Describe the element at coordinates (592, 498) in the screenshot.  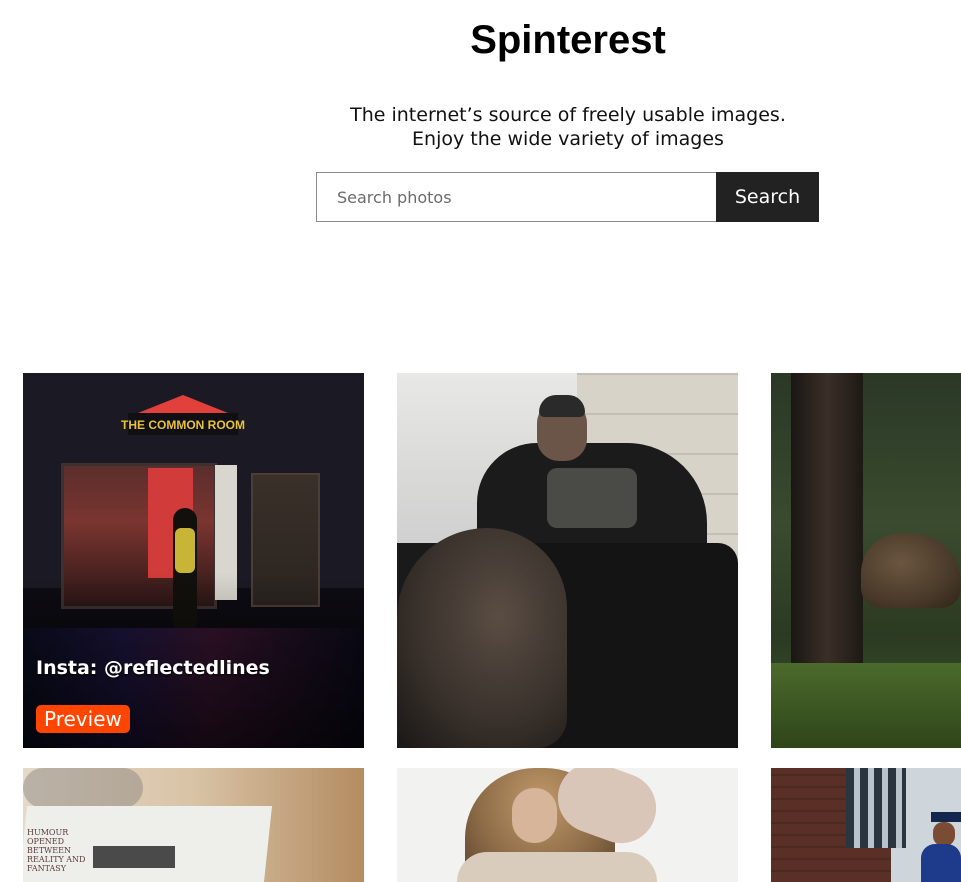
I see `man-shirt` at that location.